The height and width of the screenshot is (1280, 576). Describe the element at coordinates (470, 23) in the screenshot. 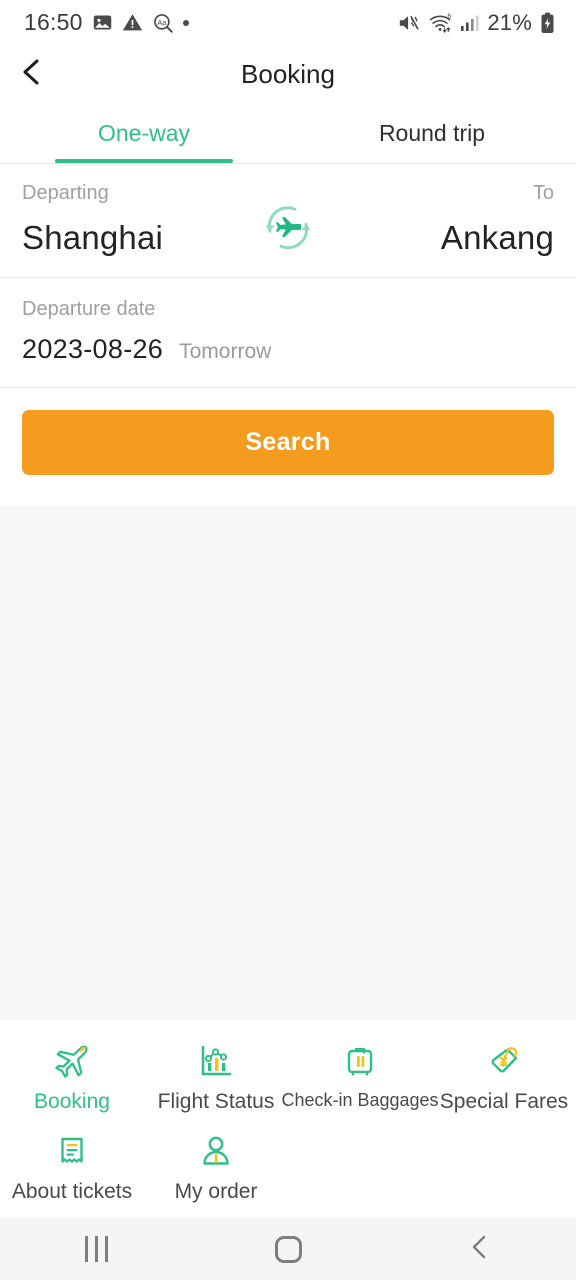

I see `cellular-signal-icon` at that location.